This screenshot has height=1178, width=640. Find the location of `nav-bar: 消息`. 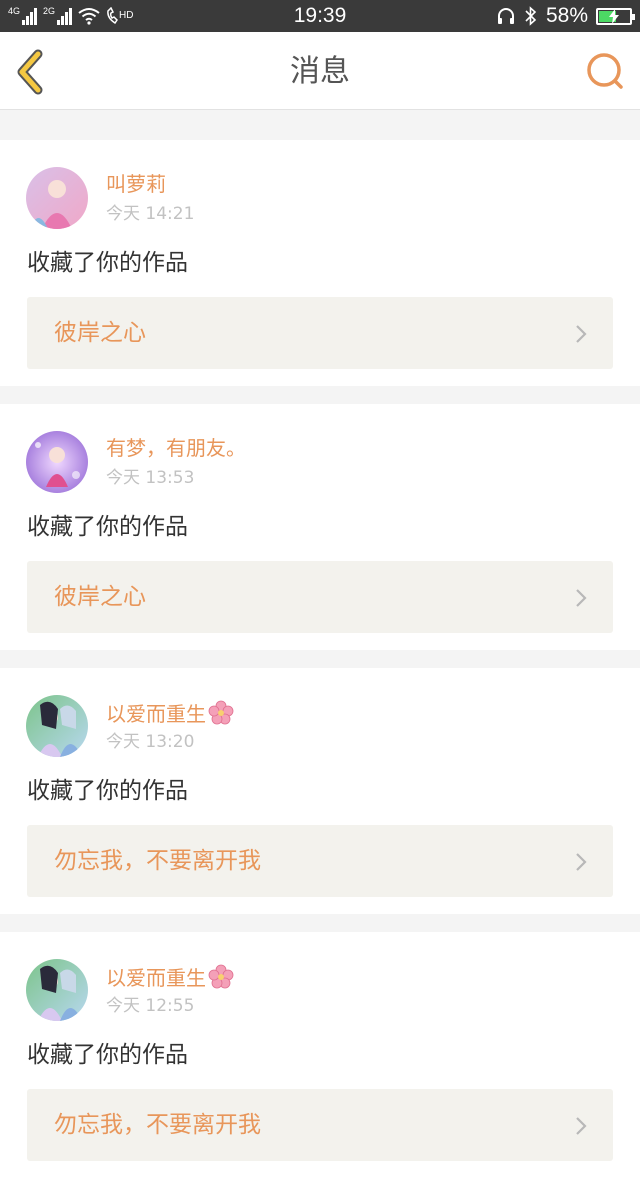

nav-bar: 消息 is located at coordinates (320, 71).